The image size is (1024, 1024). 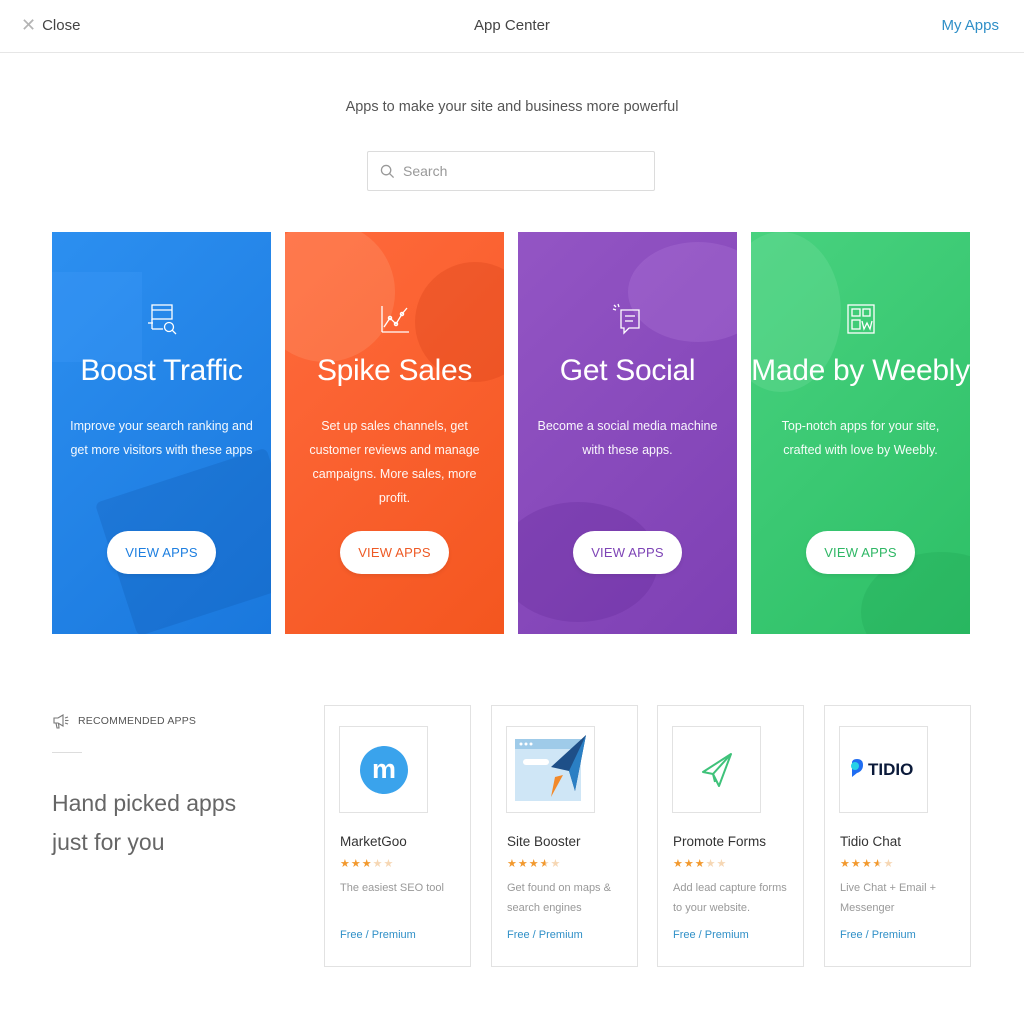 I want to click on chart-line-icon, so click(x=394, y=319).